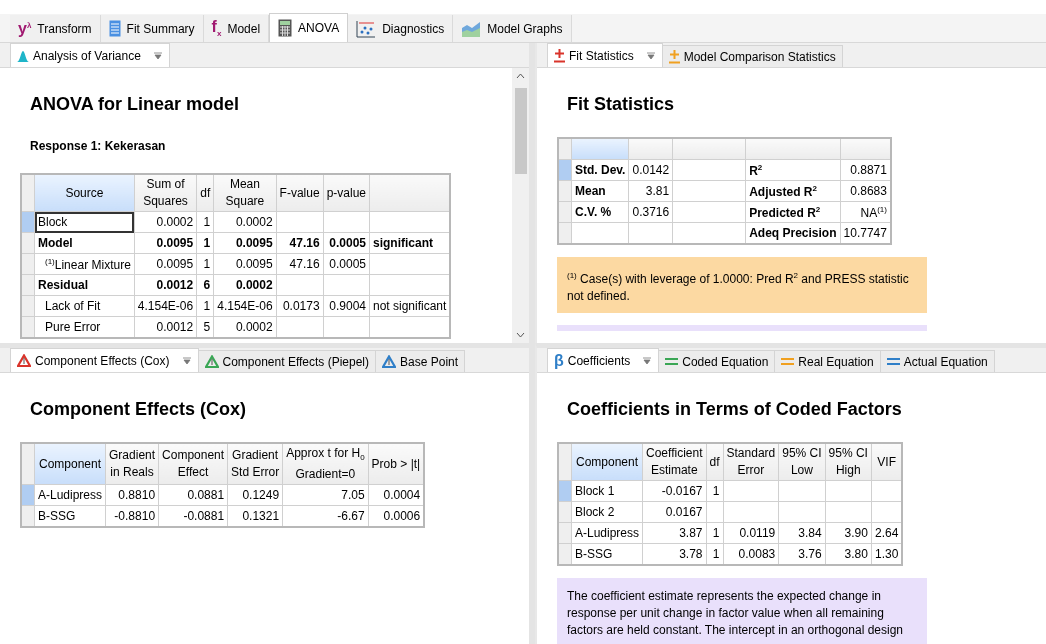  What do you see at coordinates (848, 462) in the screenshot?
I see `column-header: 95% CI High` at bounding box center [848, 462].